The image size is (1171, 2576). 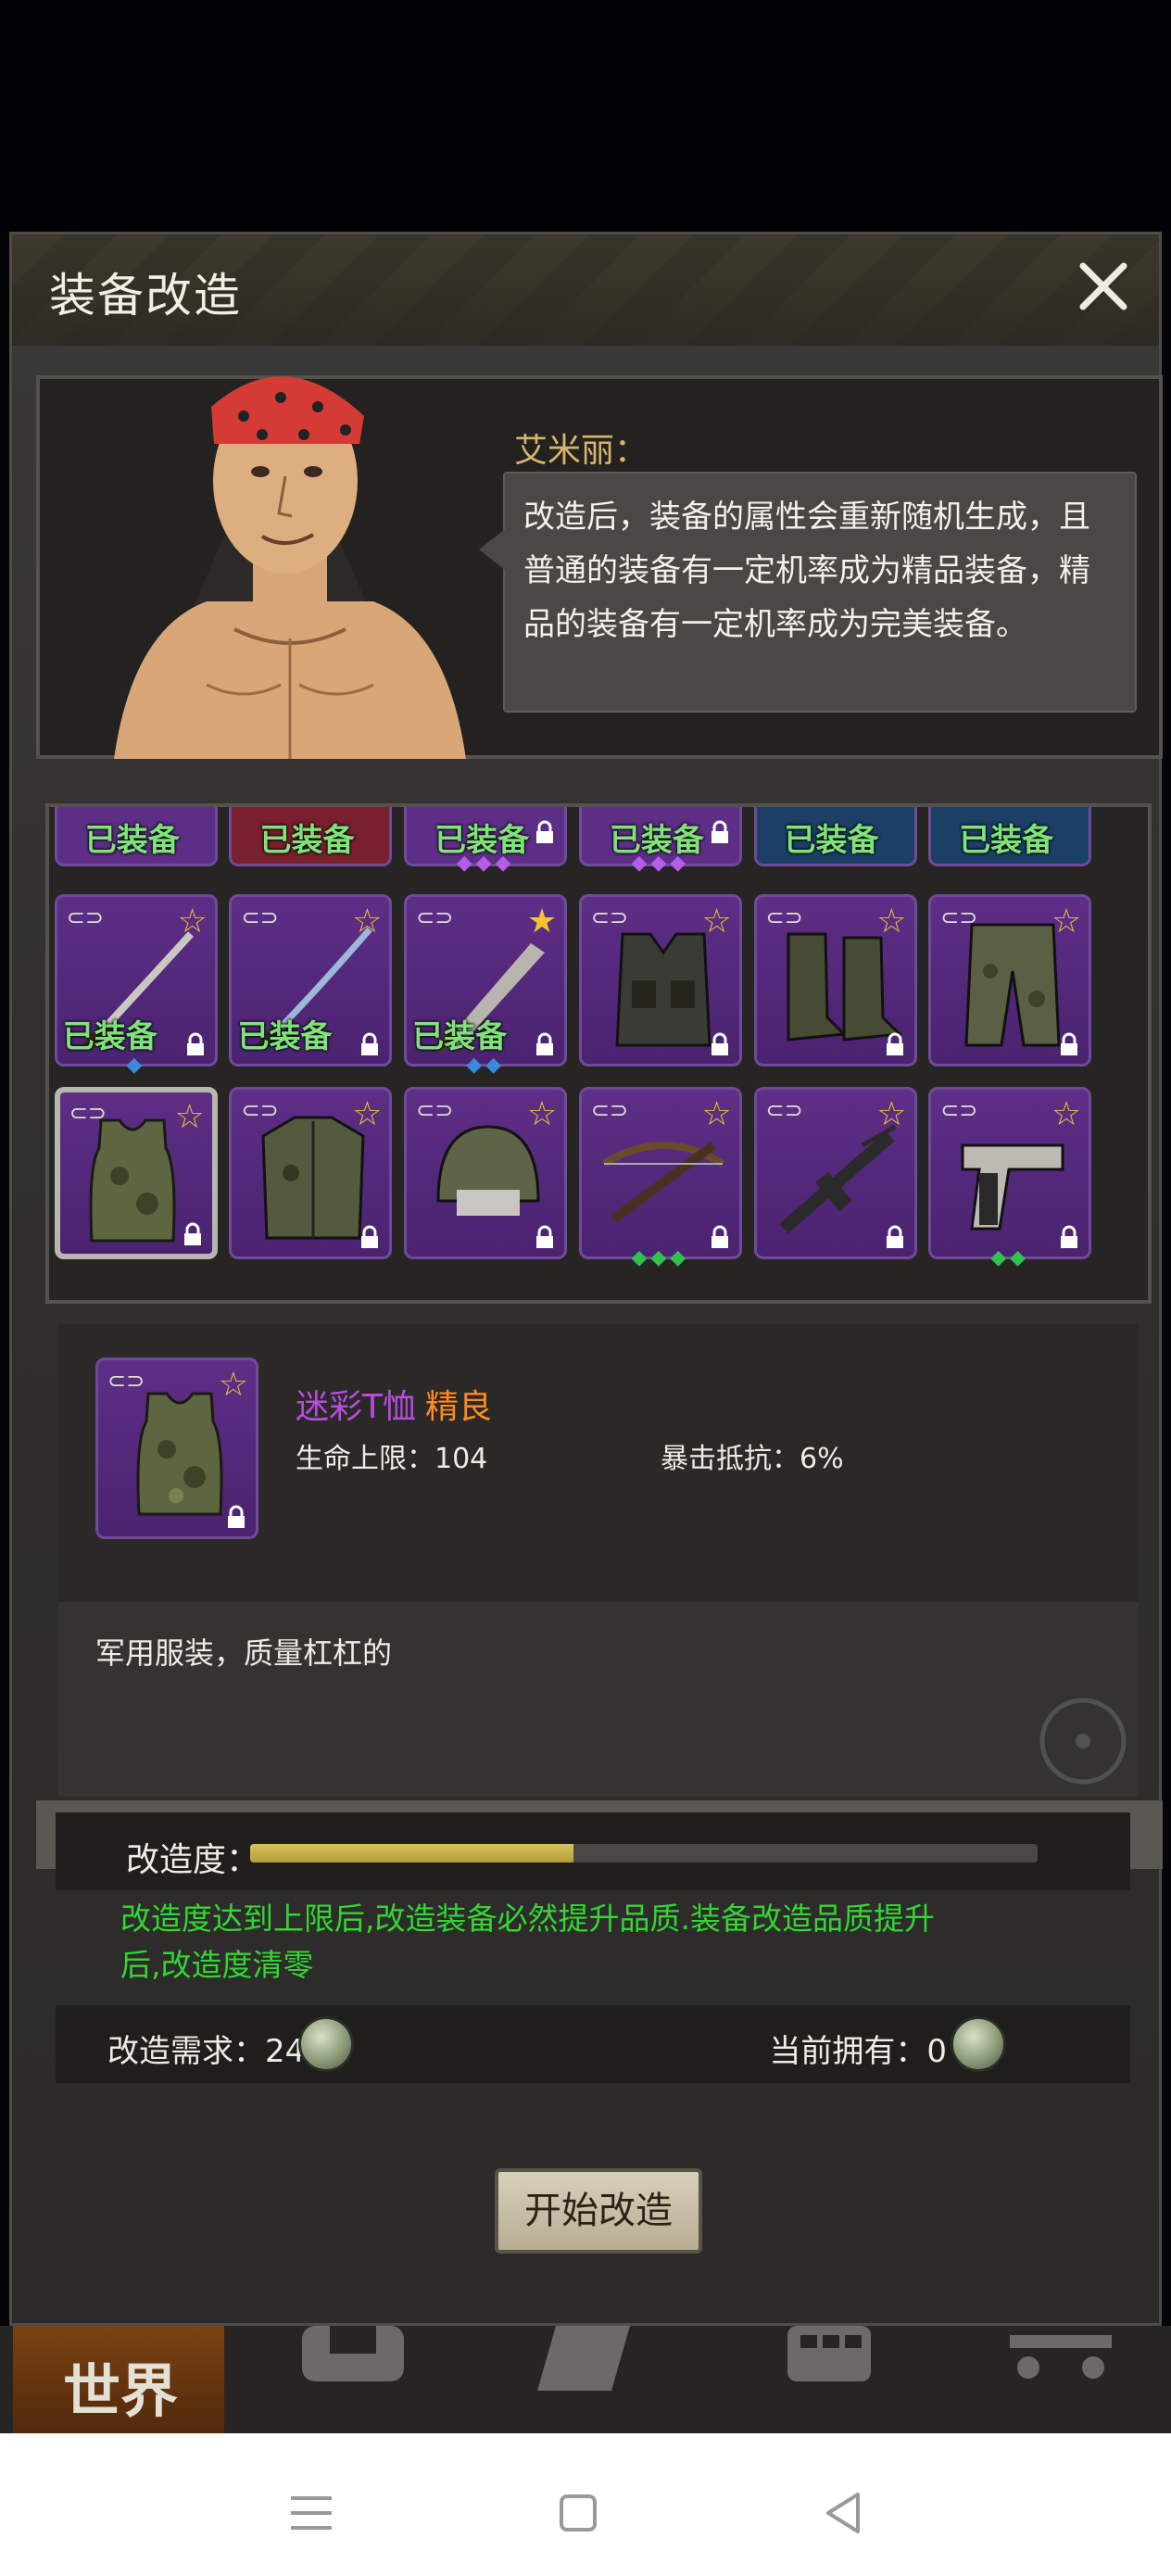 What do you see at coordinates (311, 1173) in the screenshot?
I see `item-slot-jacket: ⊂⊃ ☆` at bounding box center [311, 1173].